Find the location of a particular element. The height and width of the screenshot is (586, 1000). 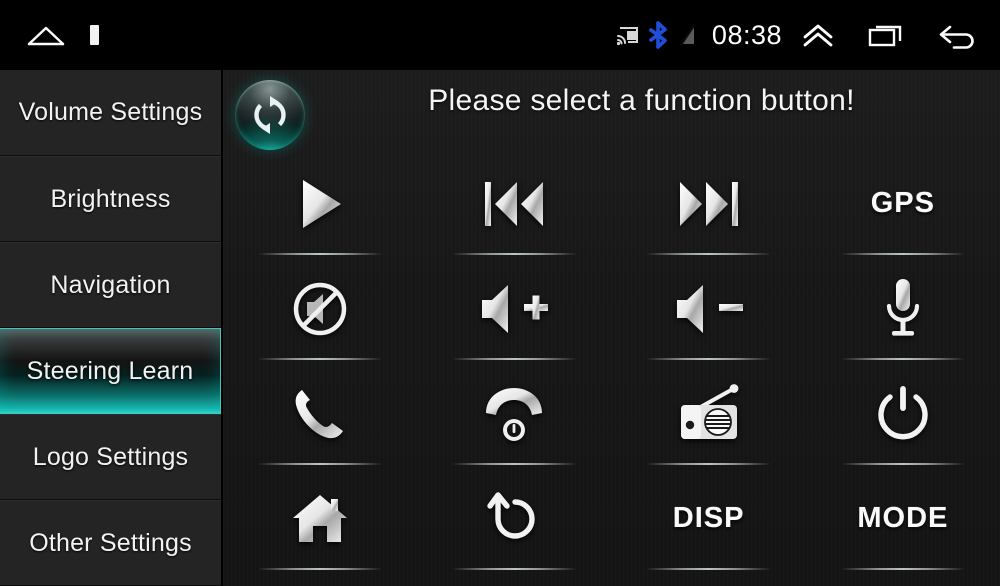

function-button-mode: MODE is located at coordinates (903, 525).